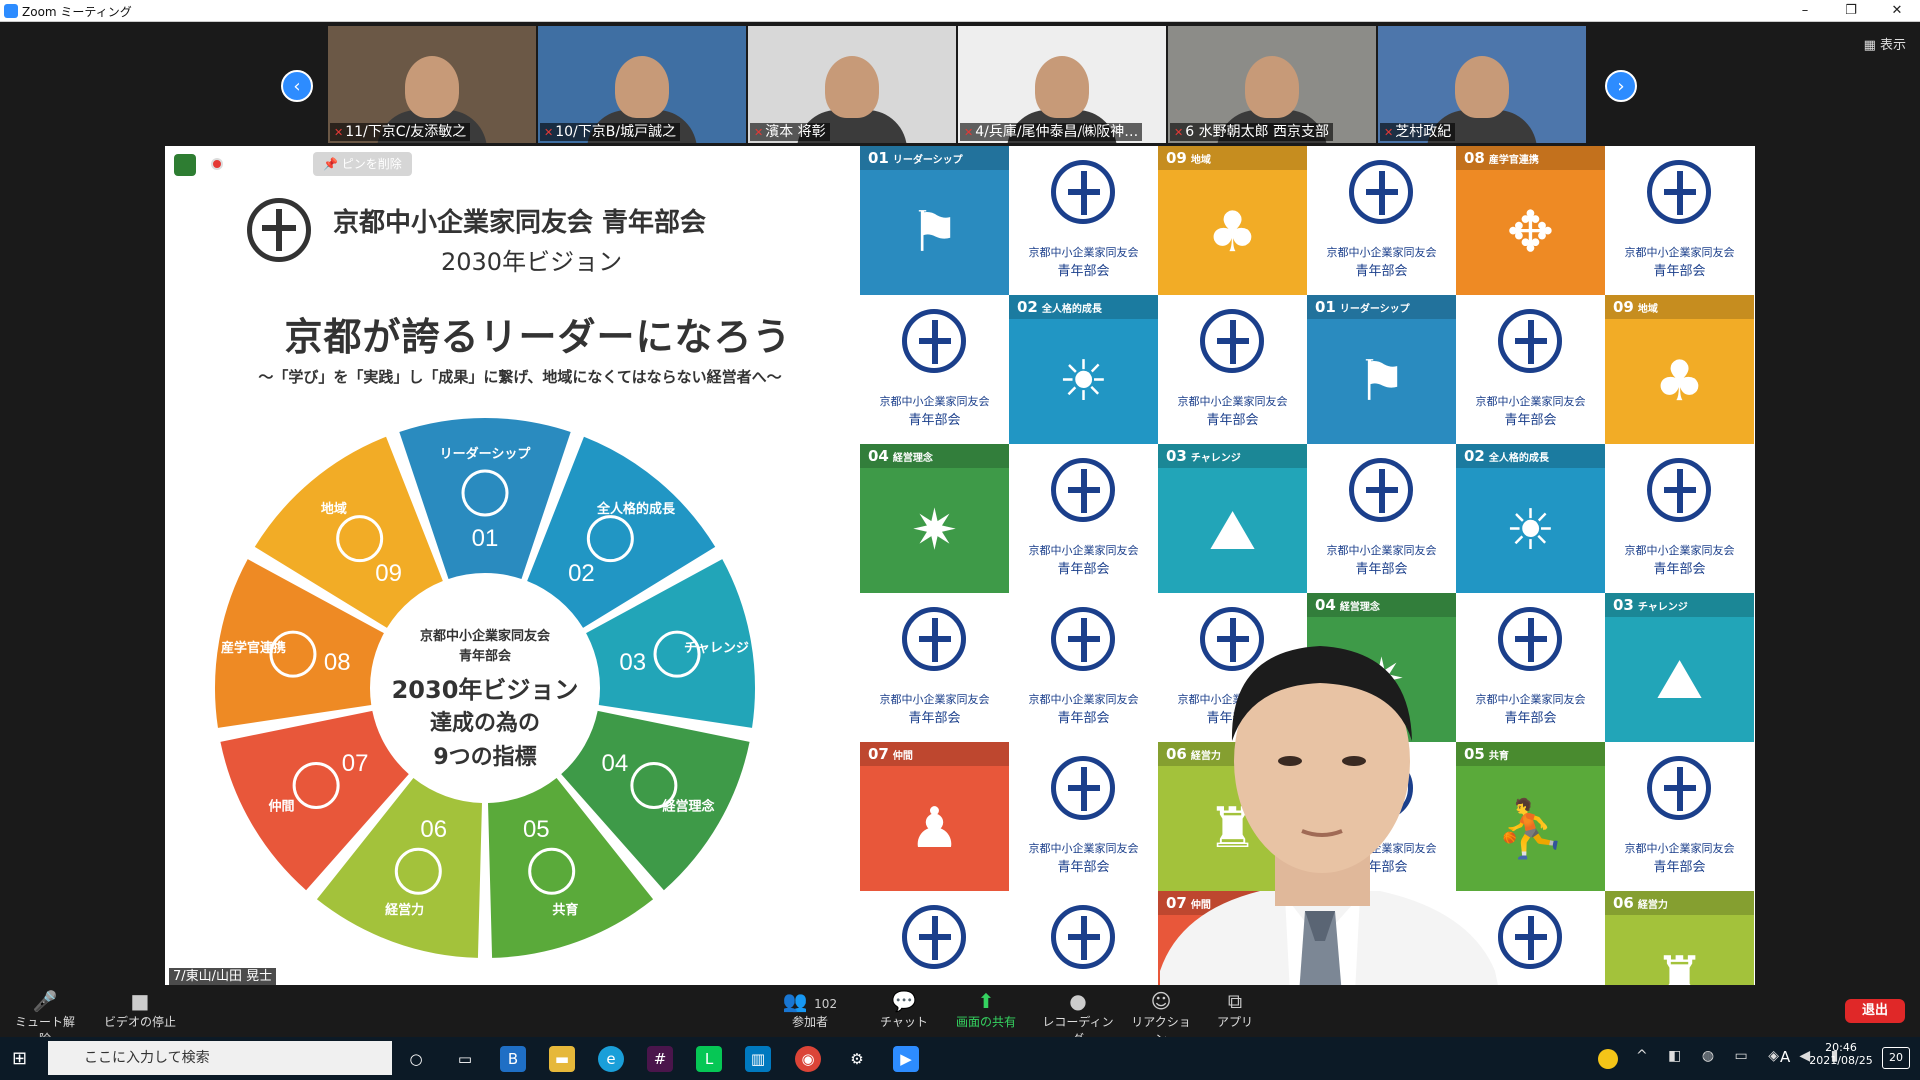 This screenshot has width=1920, height=1080. What do you see at coordinates (538, 337) in the screenshot?
I see `slide-headline: 京都が誇るリーダーになろう` at bounding box center [538, 337].